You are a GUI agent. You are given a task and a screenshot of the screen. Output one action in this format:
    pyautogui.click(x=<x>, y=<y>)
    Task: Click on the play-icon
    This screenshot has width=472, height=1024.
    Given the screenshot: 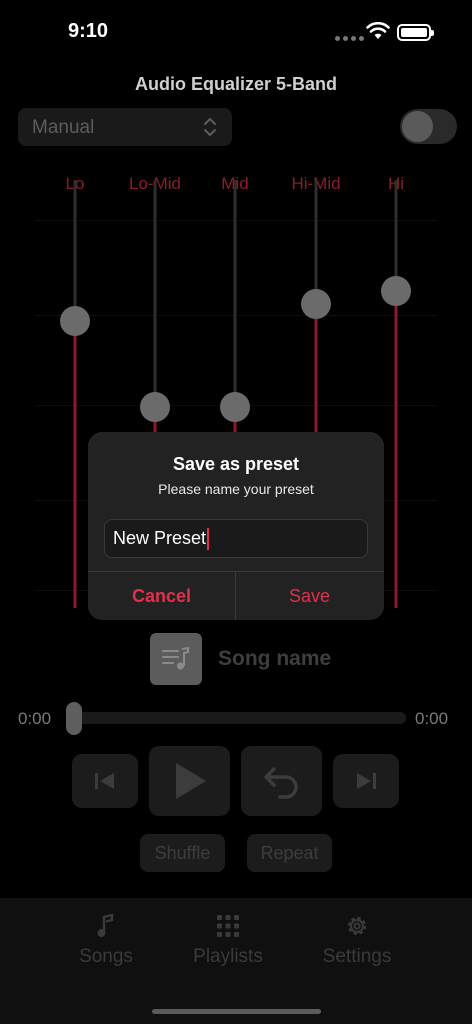 What is the action you would take?
    pyautogui.click(x=190, y=781)
    